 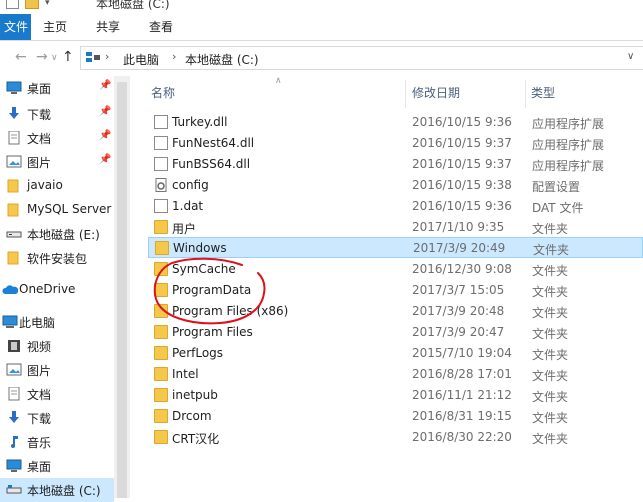 What do you see at coordinates (458, 332) in the screenshot?
I see `file-date: 2017/3/9 20:47` at bounding box center [458, 332].